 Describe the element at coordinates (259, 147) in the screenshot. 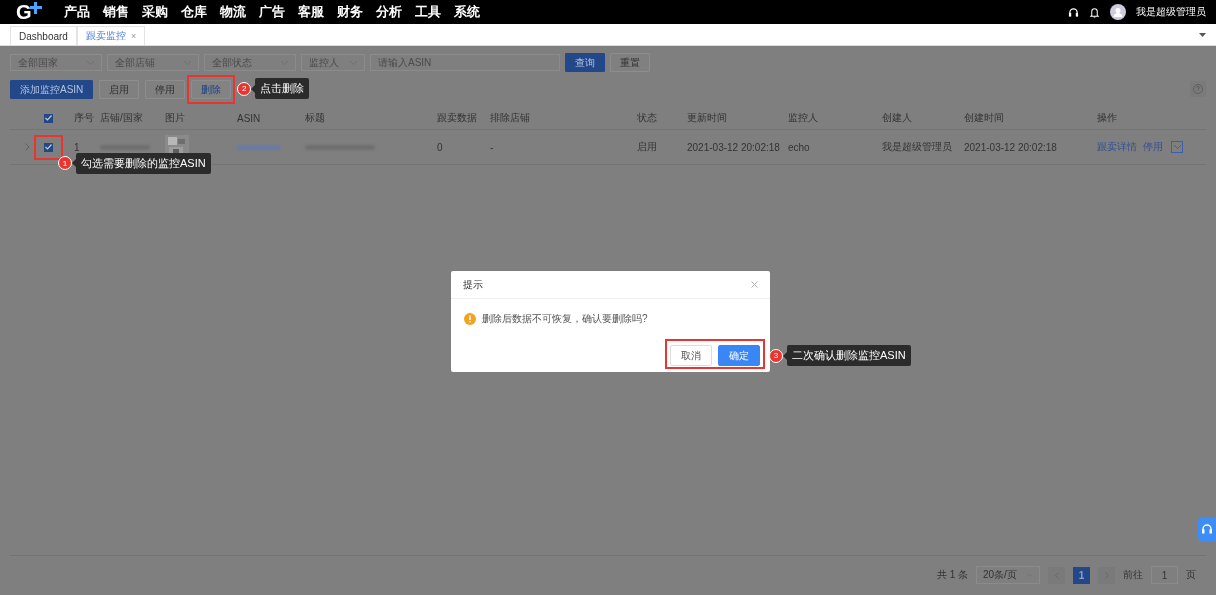

I see `blurred-text` at that location.